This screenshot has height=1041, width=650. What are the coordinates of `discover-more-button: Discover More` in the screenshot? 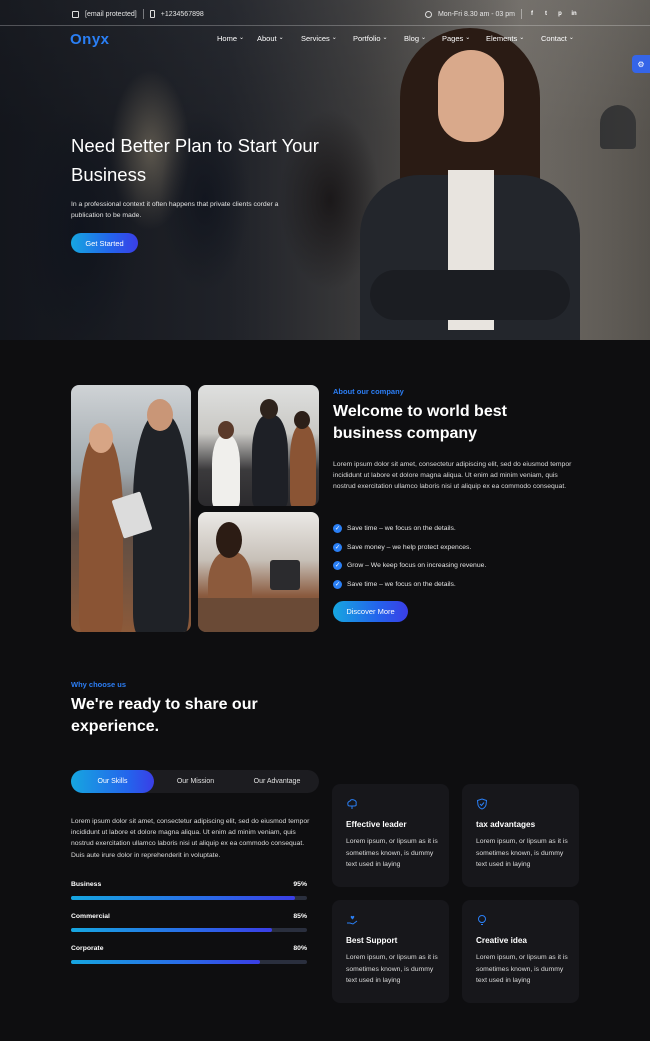 It's located at (370, 611).